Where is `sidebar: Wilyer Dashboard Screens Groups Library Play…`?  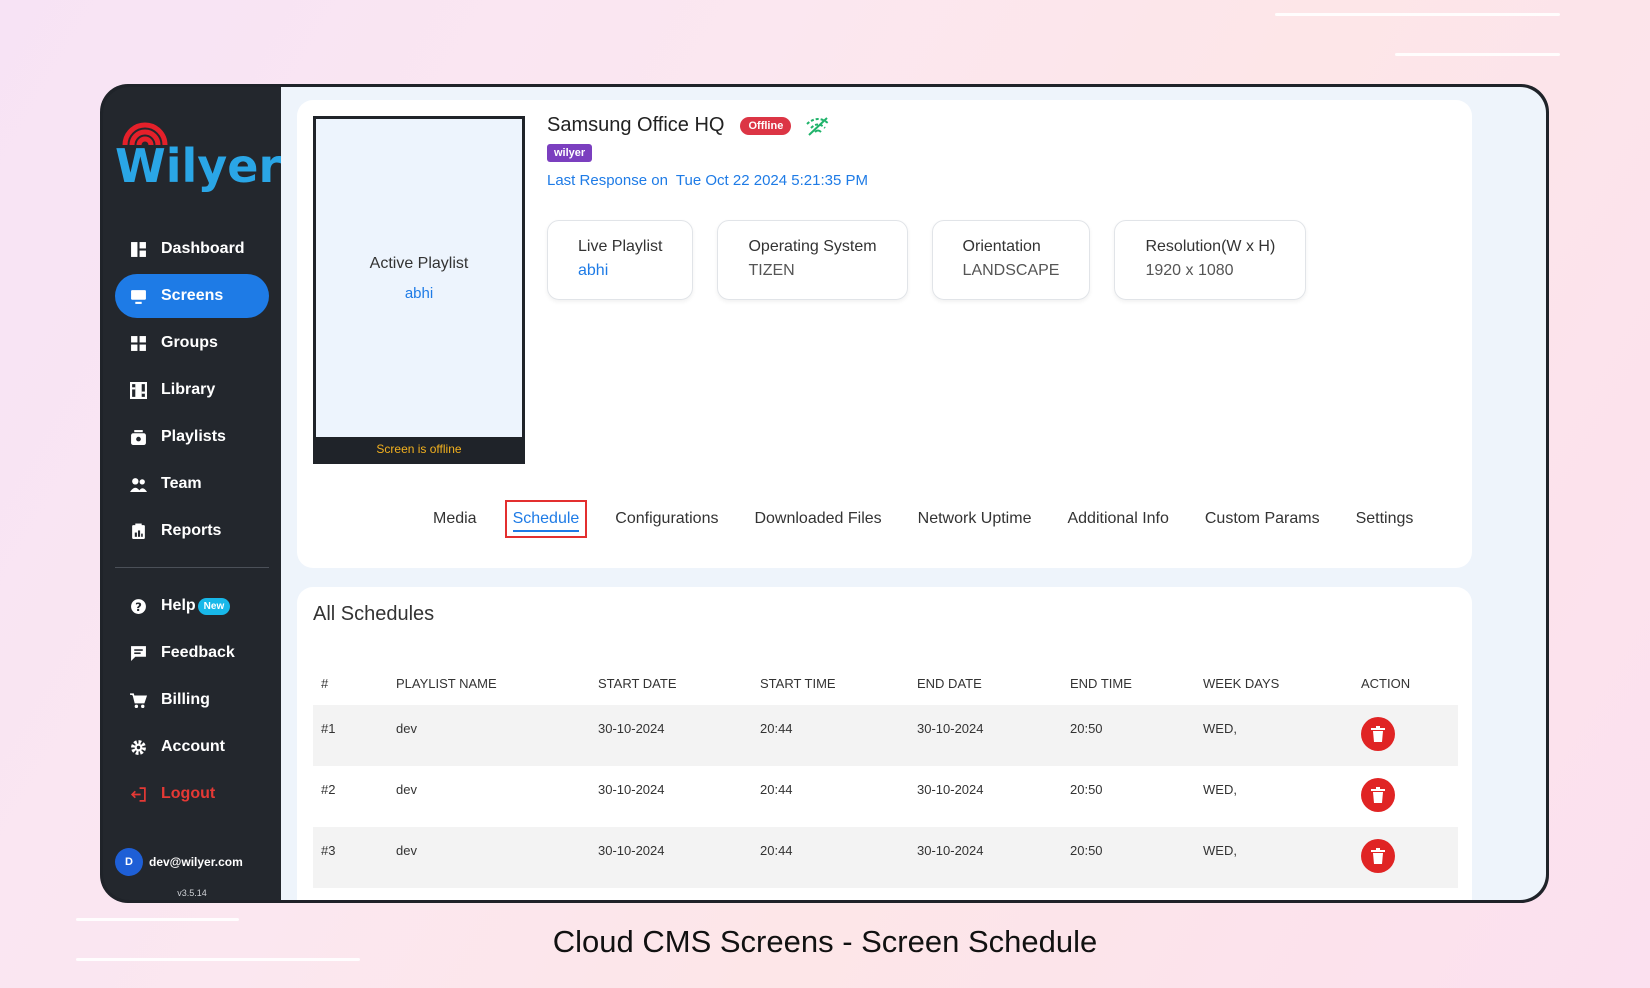
sidebar: Wilyer Dashboard Screens Groups Library Play… is located at coordinates (192, 493).